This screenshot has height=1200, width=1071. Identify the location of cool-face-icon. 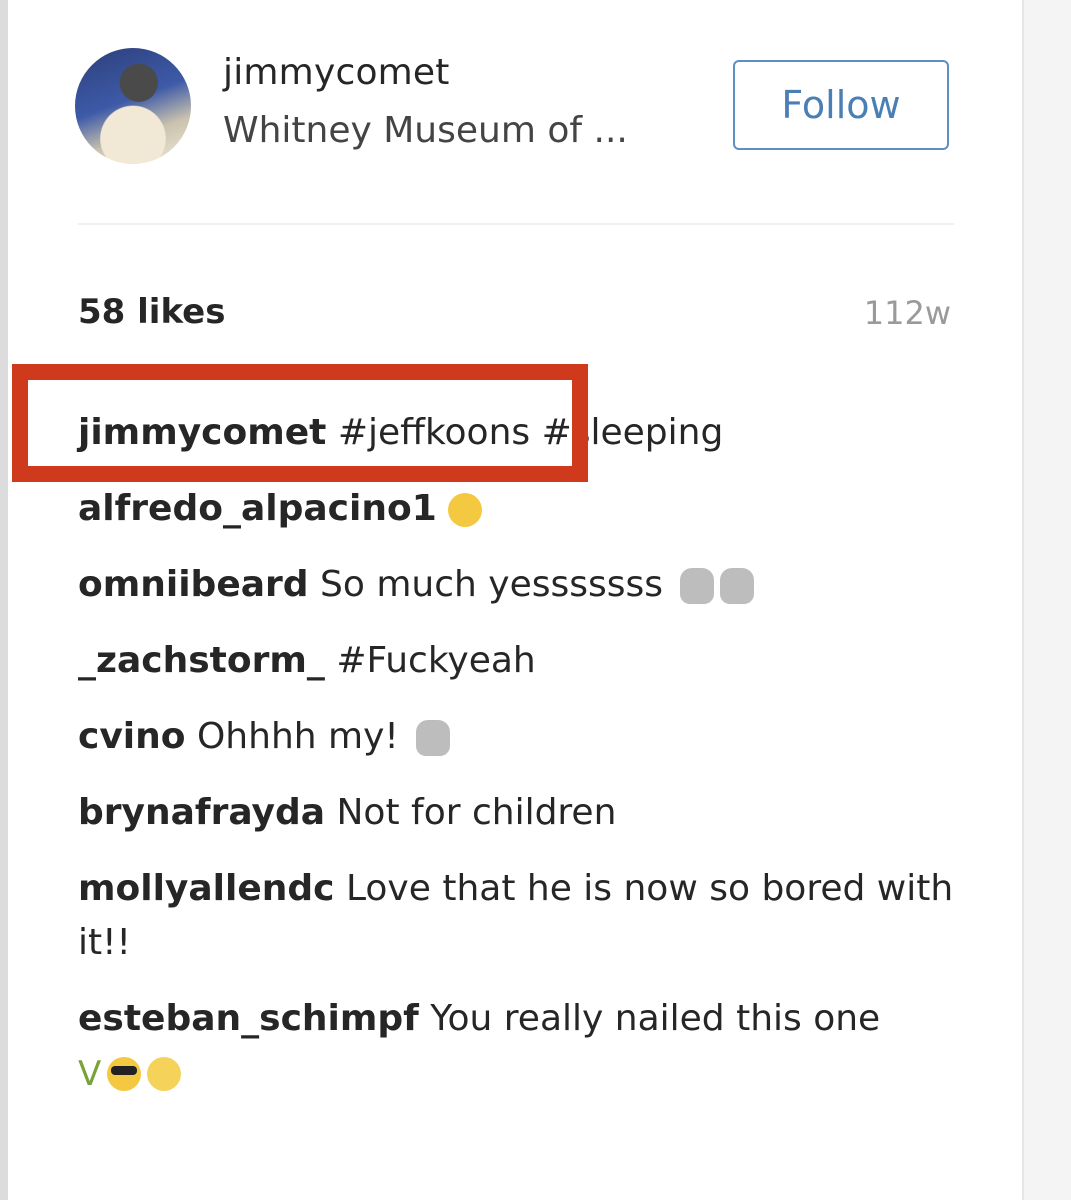
(124, 1074).